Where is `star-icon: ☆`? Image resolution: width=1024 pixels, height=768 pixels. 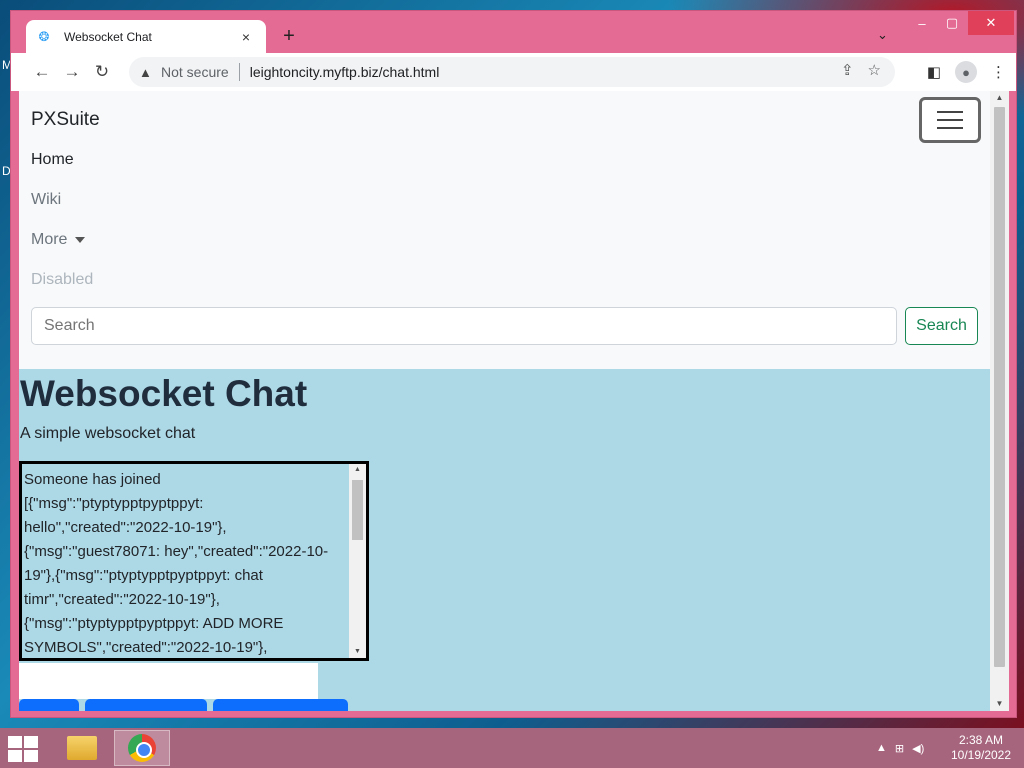 star-icon: ☆ is located at coordinates (874, 70).